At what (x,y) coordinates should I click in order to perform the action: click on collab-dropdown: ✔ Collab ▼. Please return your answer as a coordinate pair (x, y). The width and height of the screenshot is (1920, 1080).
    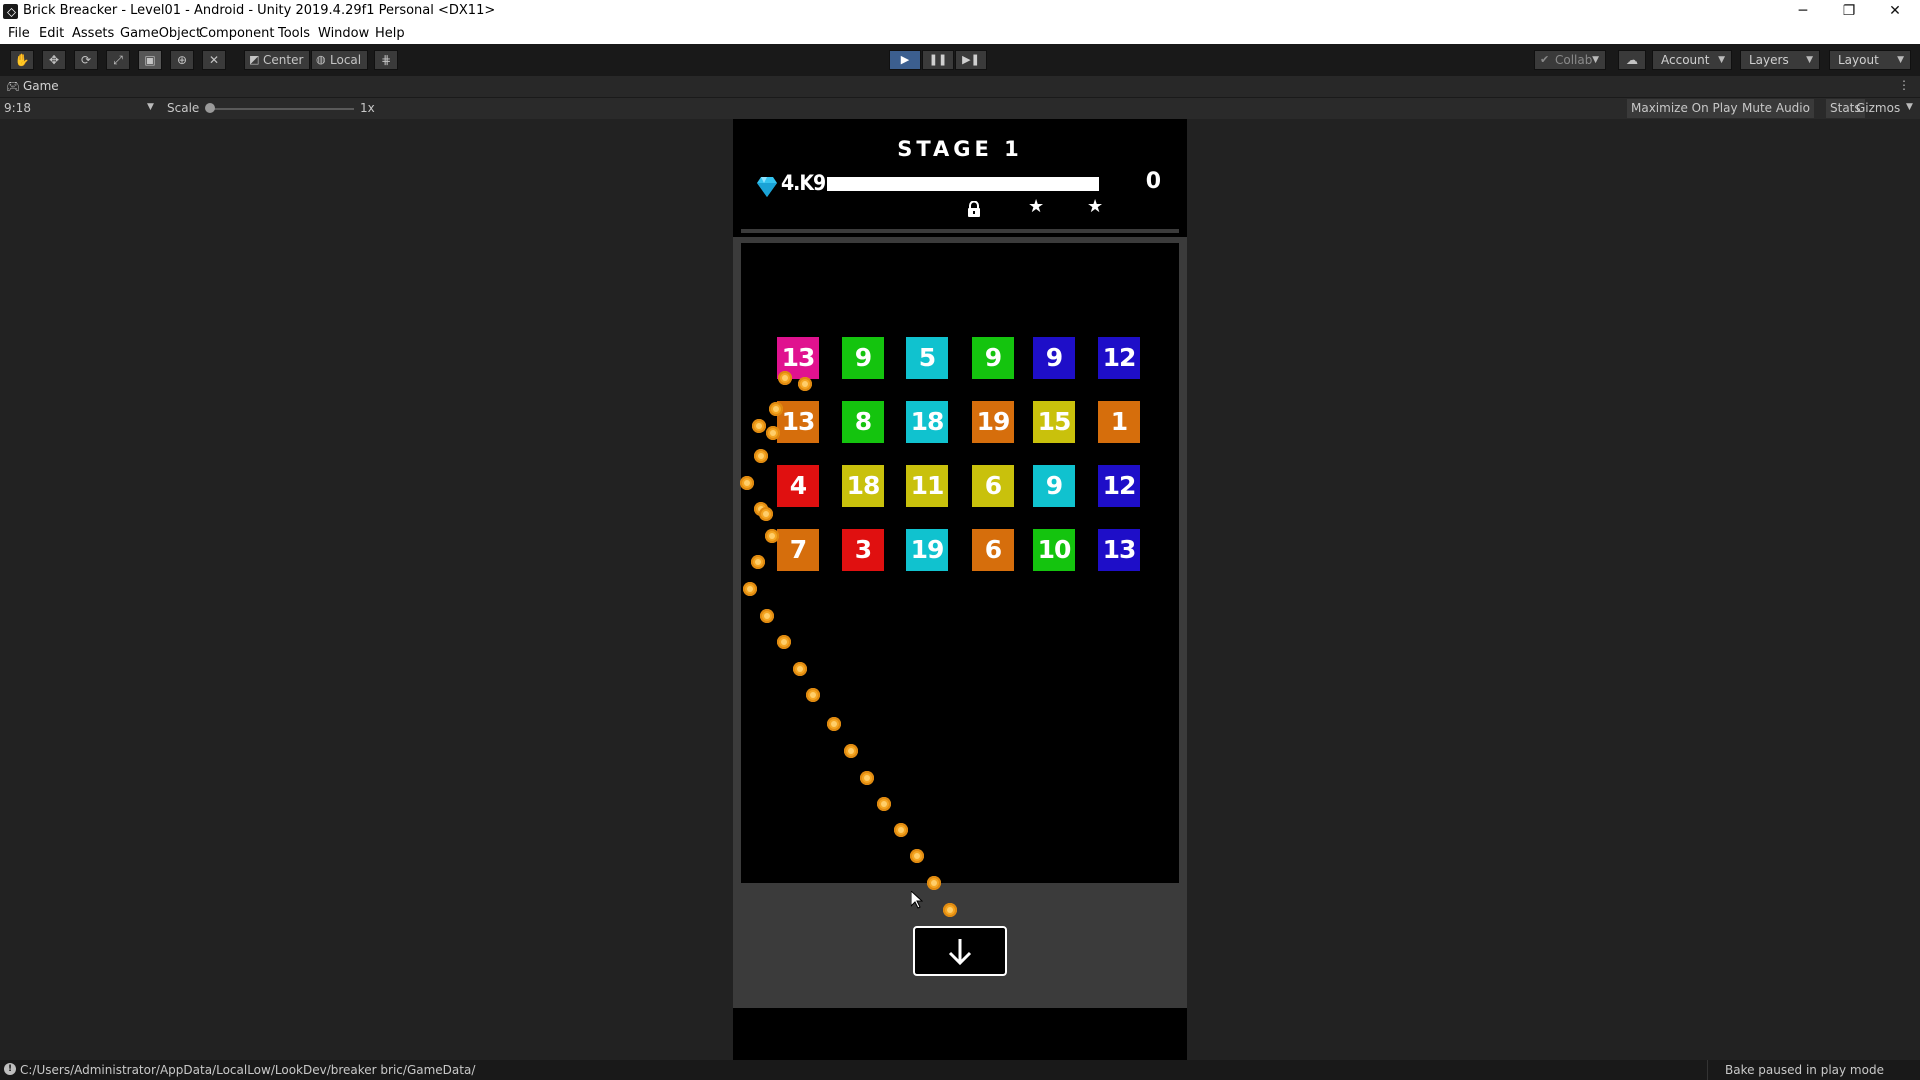
    Looking at the image, I should click on (1570, 60).